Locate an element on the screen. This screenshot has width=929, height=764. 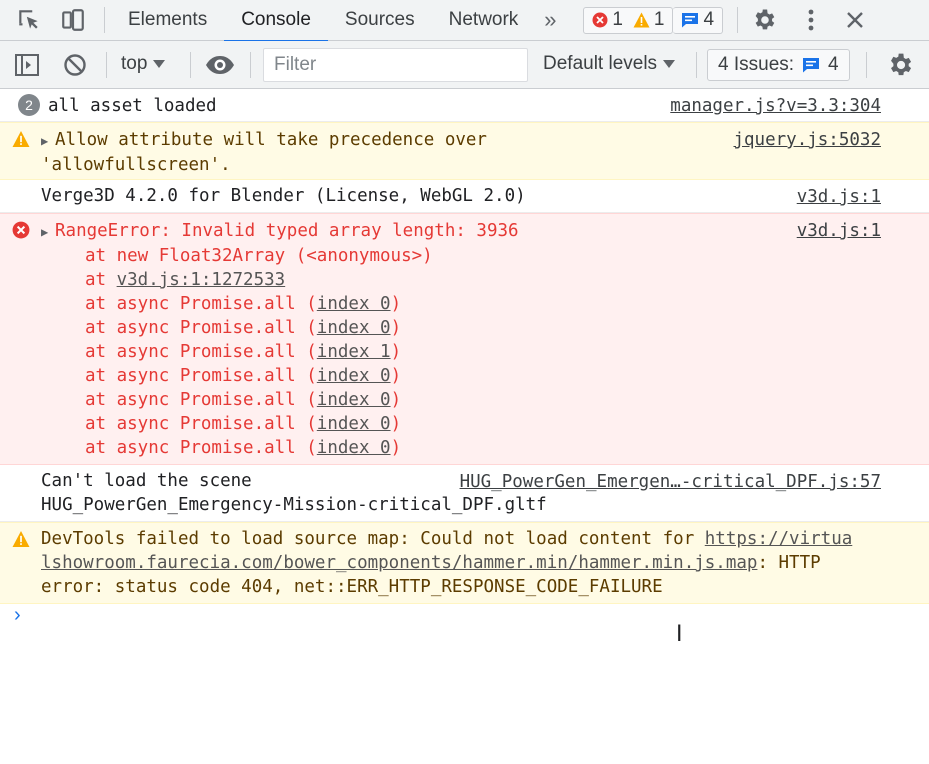
text-cursor-icon: I is located at coordinates (679, 634).